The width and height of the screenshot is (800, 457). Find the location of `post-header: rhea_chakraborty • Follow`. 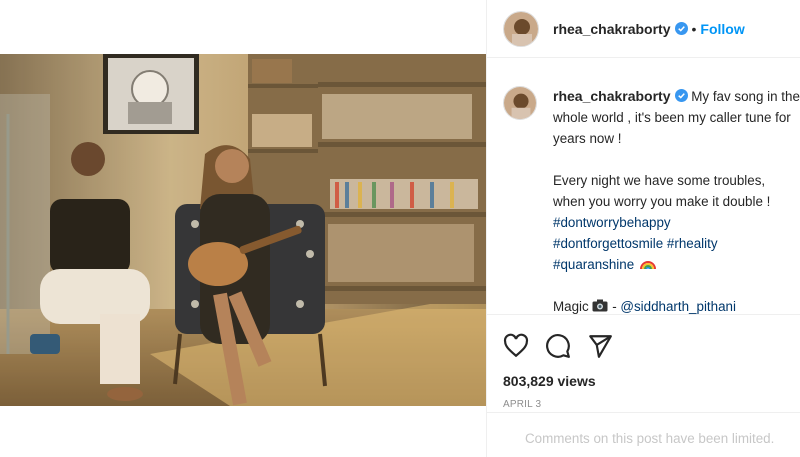

post-header: rhea_chakraborty • Follow is located at coordinates (643, 29).